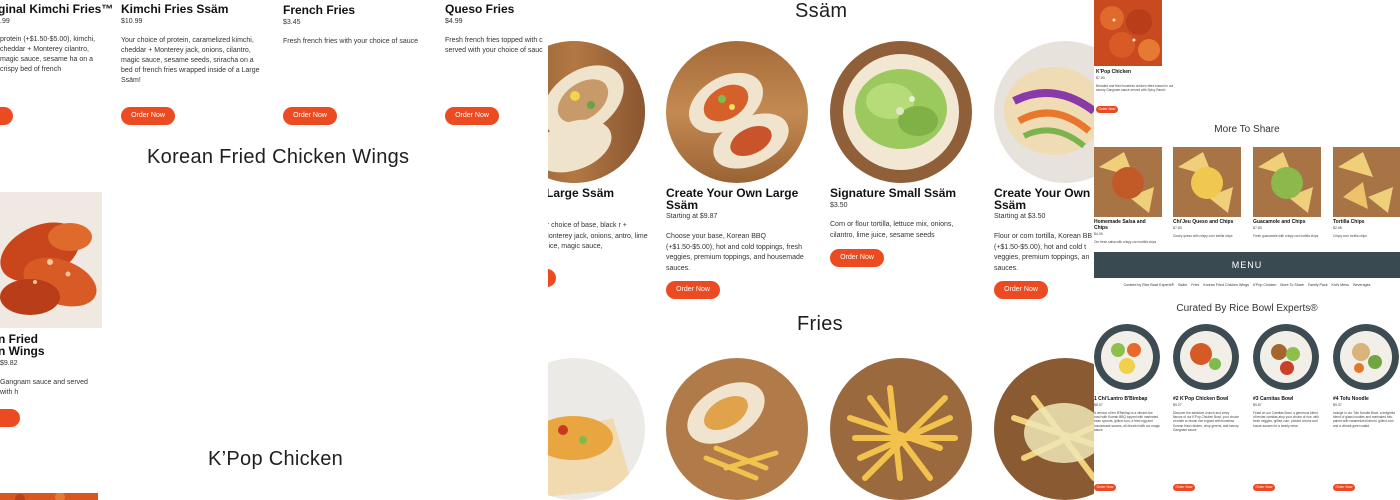 The width and height of the screenshot is (1400, 500). What do you see at coordinates (1273, 399) in the screenshot?
I see `item-title: #3 Carnitas Bowl` at bounding box center [1273, 399].